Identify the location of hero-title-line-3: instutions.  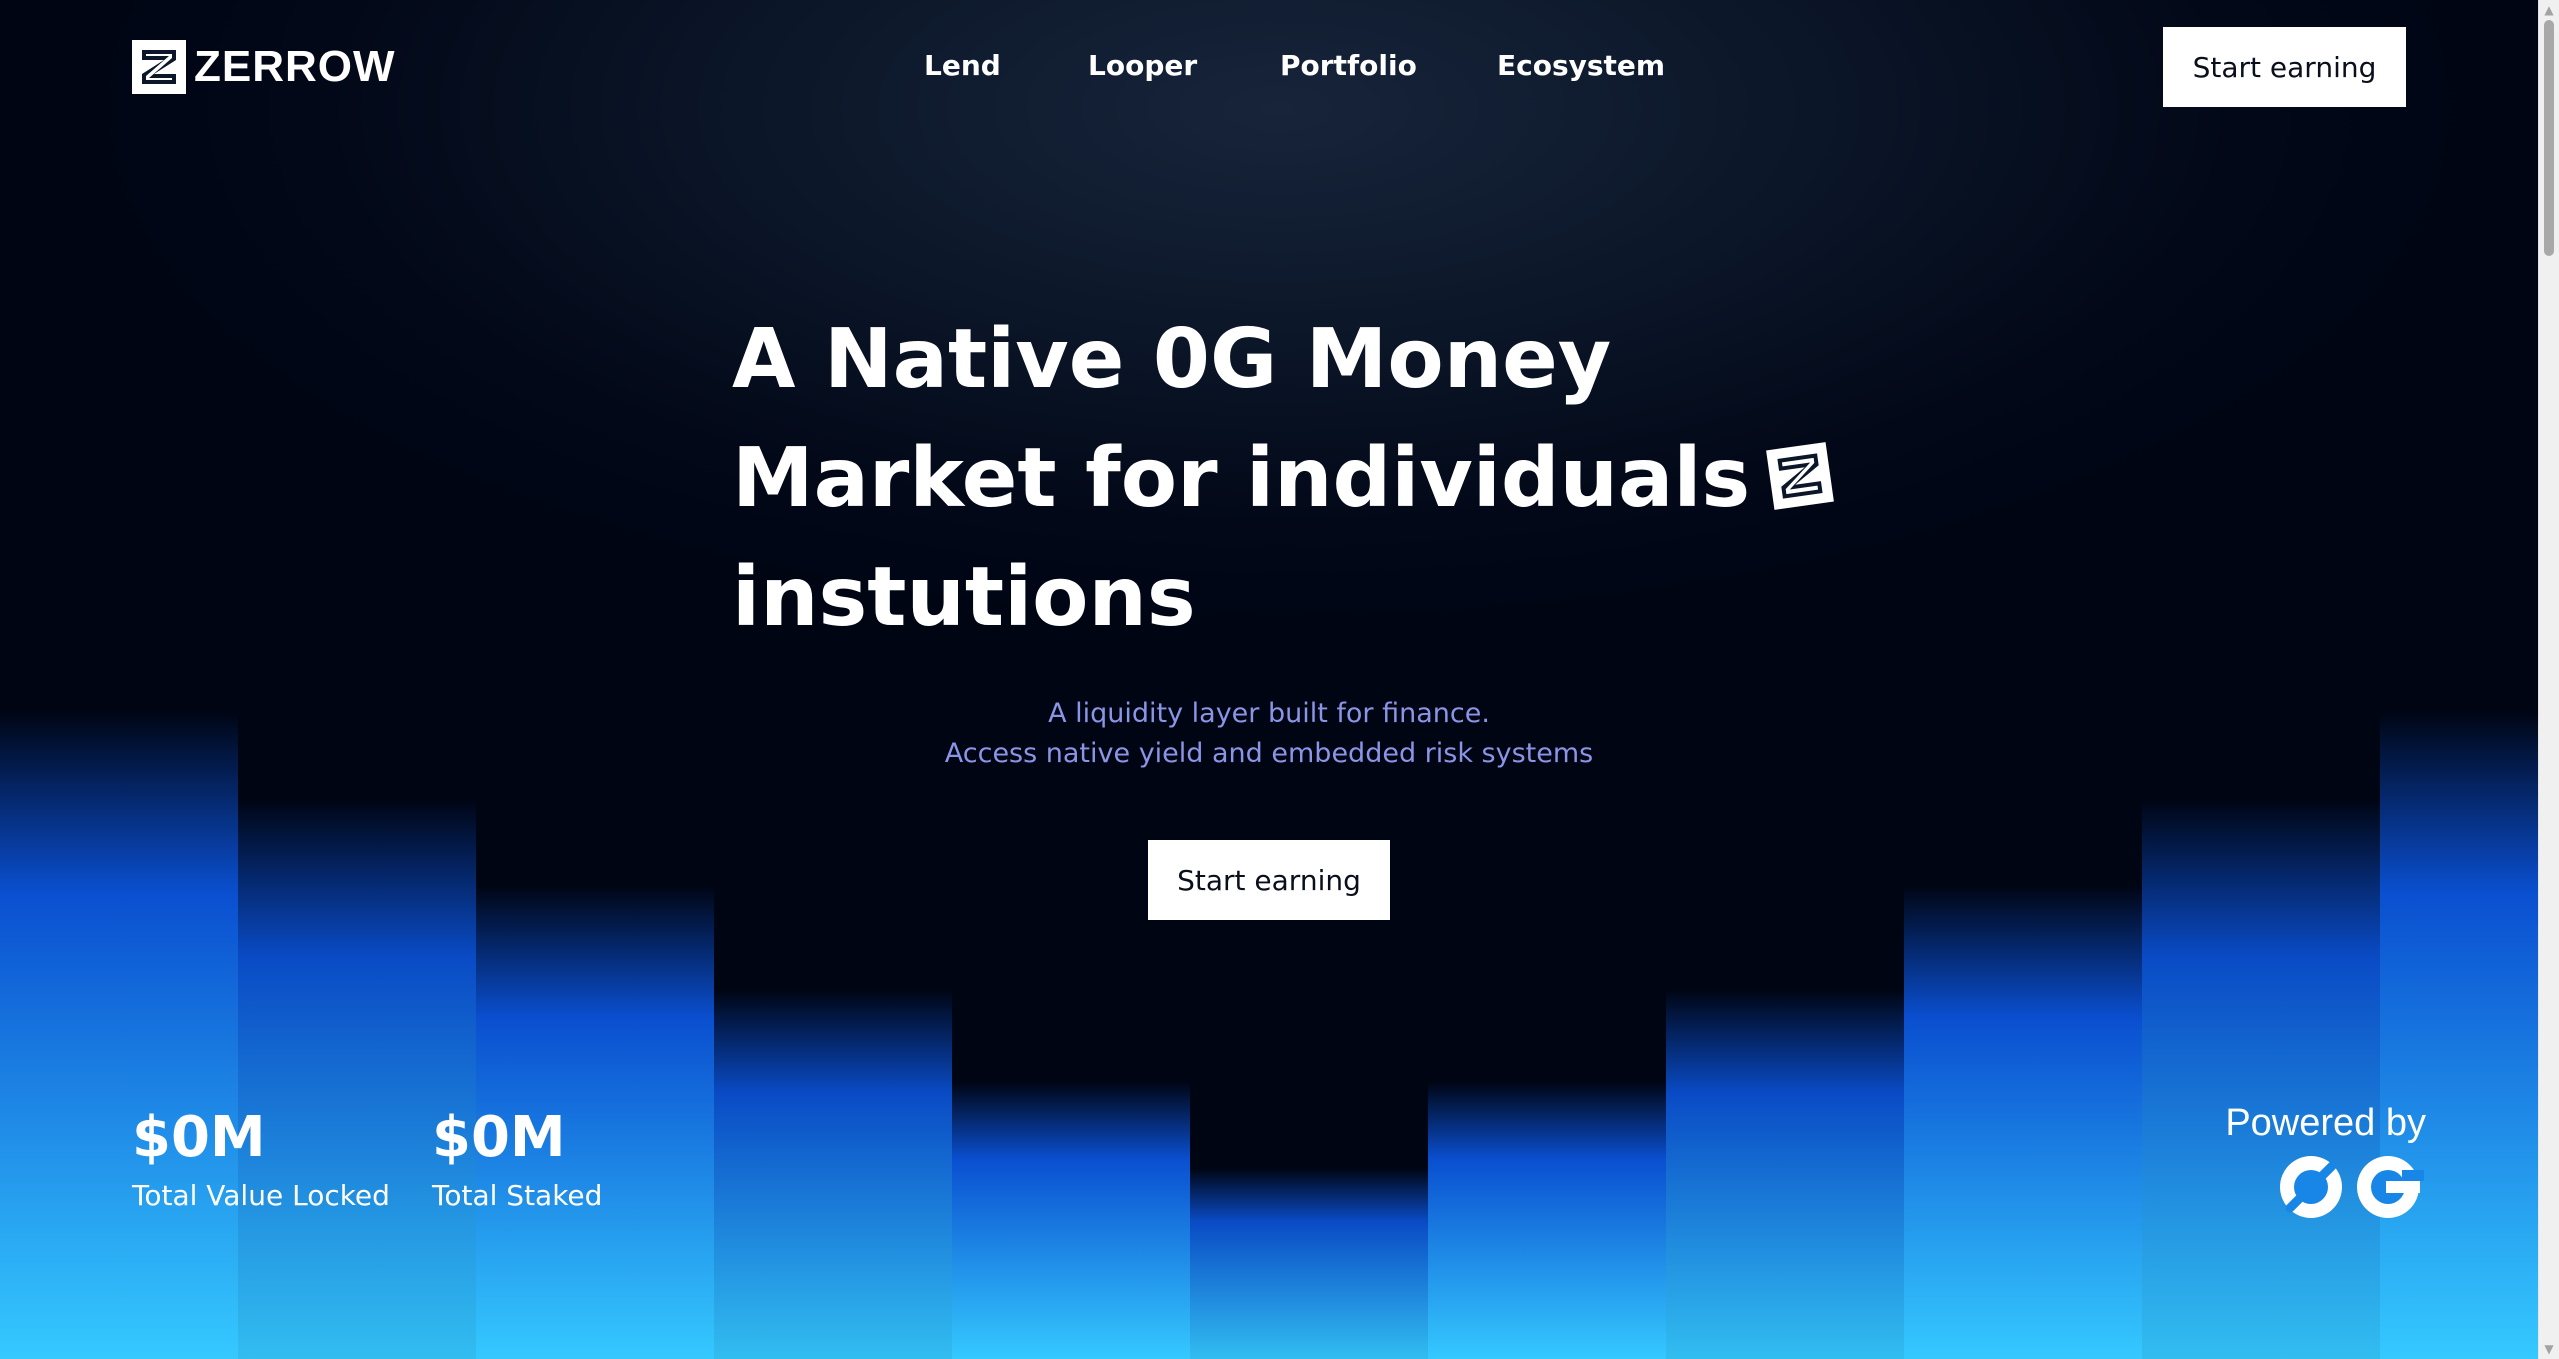
(964, 597).